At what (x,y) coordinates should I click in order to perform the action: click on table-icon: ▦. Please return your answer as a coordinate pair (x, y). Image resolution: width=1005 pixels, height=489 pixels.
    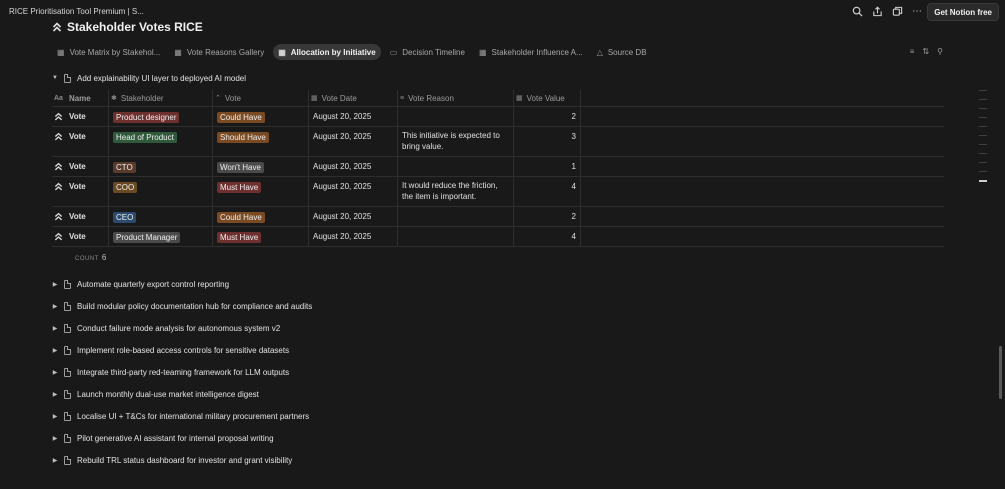
    Looking at the image, I should click on (482, 52).